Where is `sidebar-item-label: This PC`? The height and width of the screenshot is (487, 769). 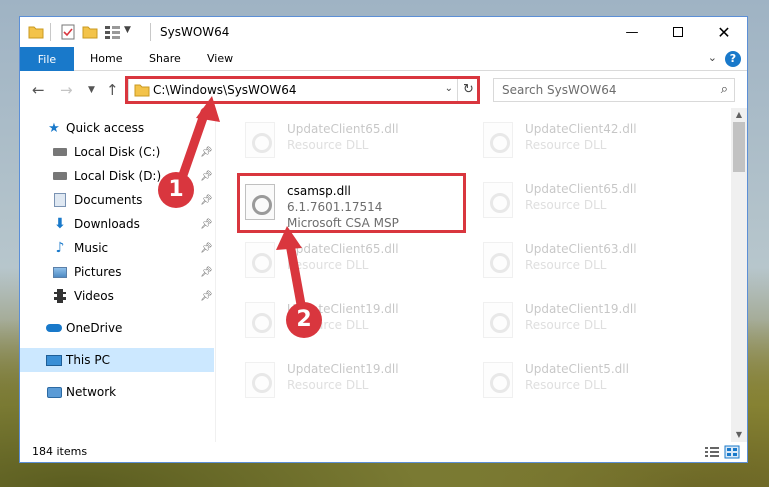
sidebar-item-label: This PC is located at coordinates (88, 360).